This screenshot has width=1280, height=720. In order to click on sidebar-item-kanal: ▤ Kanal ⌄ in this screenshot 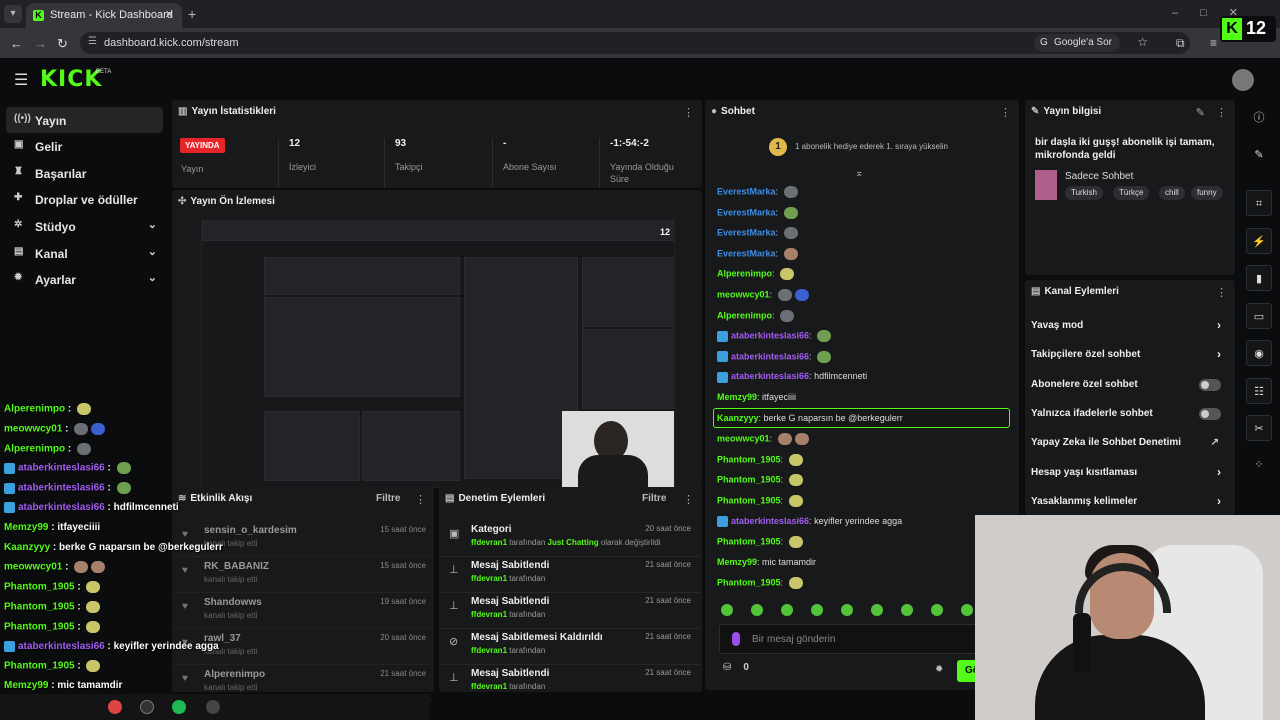, I will do `click(84, 253)`.